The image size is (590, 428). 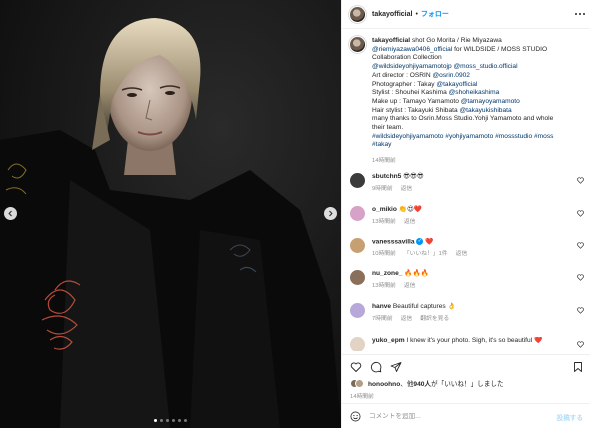 What do you see at coordinates (384, 254) in the screenshot?
I see `comment-time: 10時間前` at bounding box center [384, 254].